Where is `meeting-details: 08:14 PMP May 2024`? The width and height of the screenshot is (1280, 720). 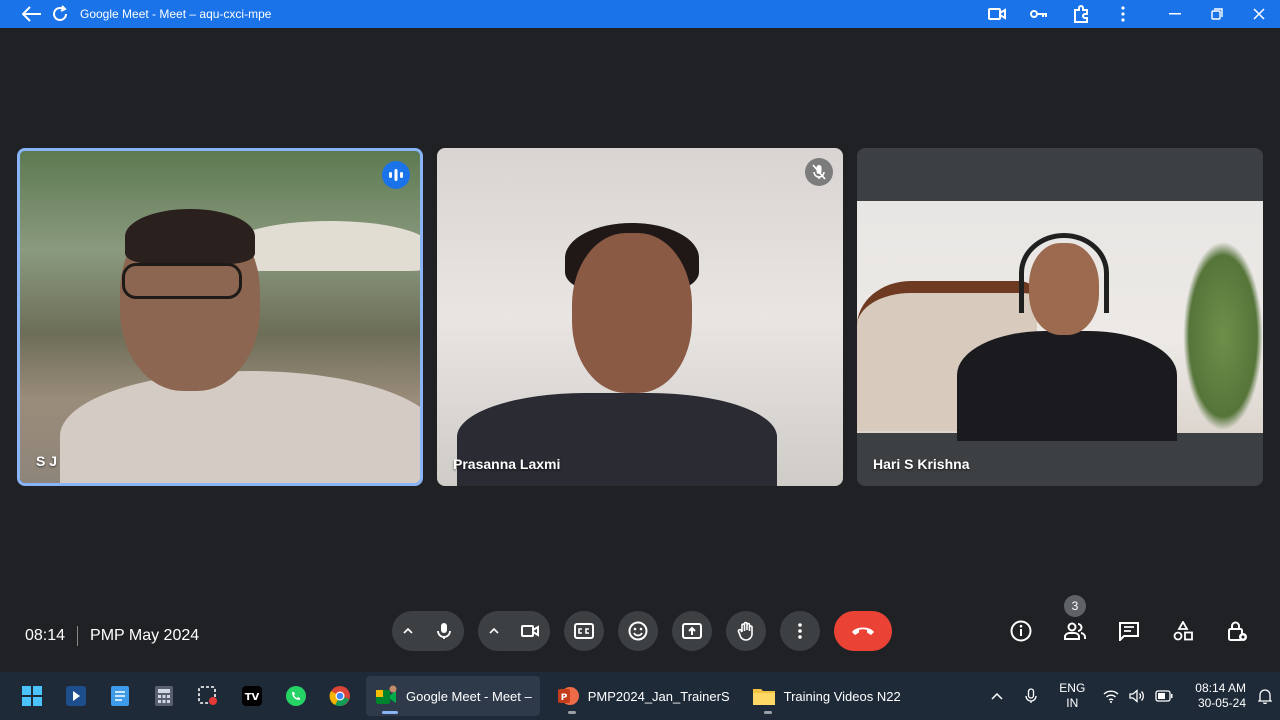 meeting-details: 08:14 PMP May 2024 is located at coordinates (112, 636).